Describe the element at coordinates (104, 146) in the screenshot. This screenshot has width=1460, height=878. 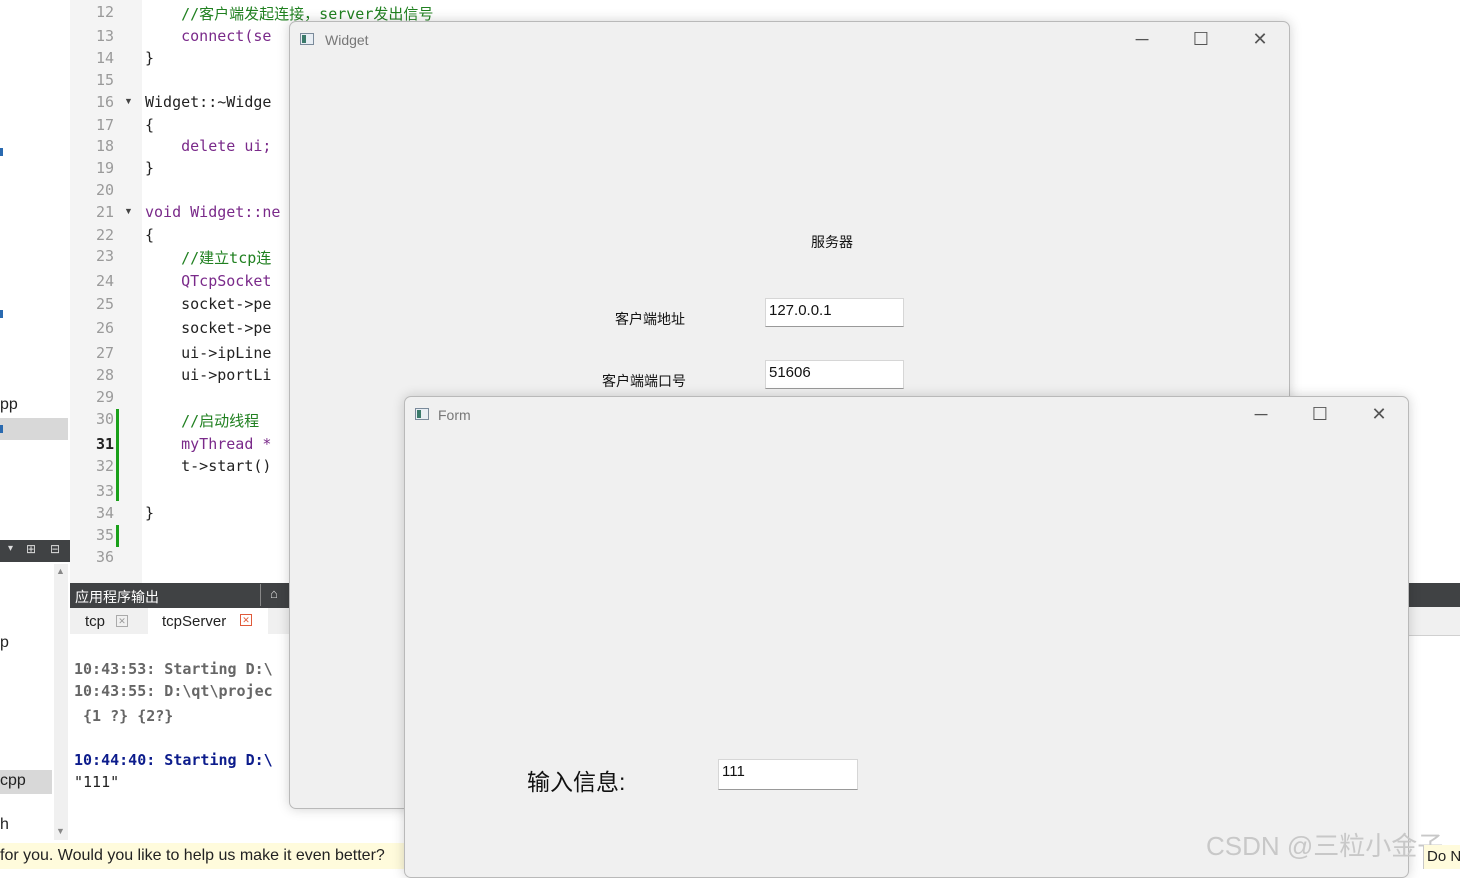
I see `line-number: 18` at that location.